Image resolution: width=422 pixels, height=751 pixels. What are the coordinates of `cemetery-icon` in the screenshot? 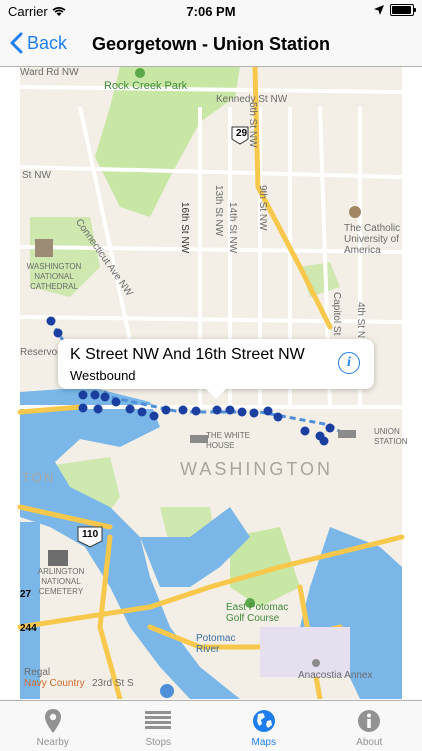 It's located at (58, 558).